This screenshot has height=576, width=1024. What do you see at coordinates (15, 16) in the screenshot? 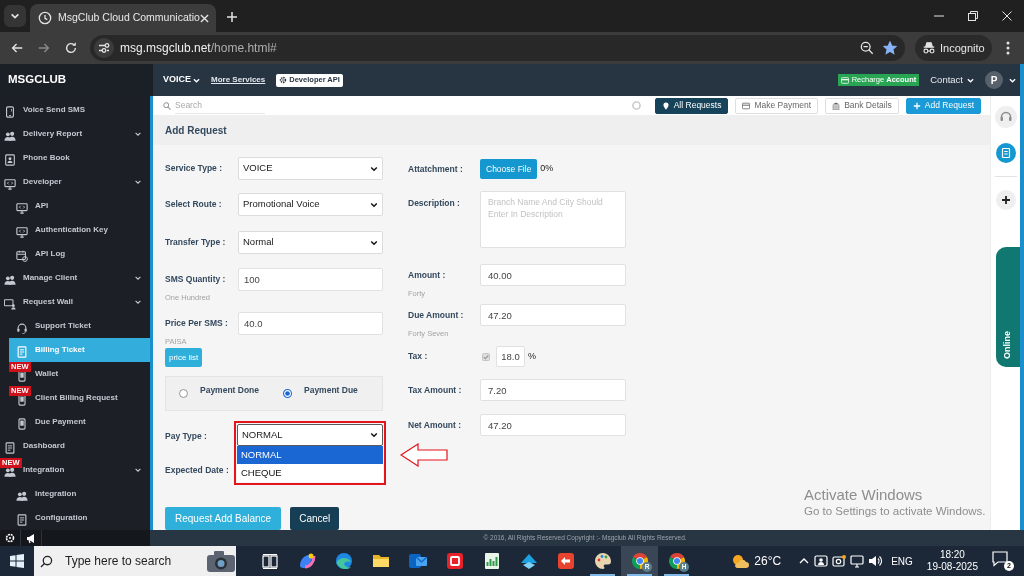
I see `tab-list-button` at bounding box center [15, 16].